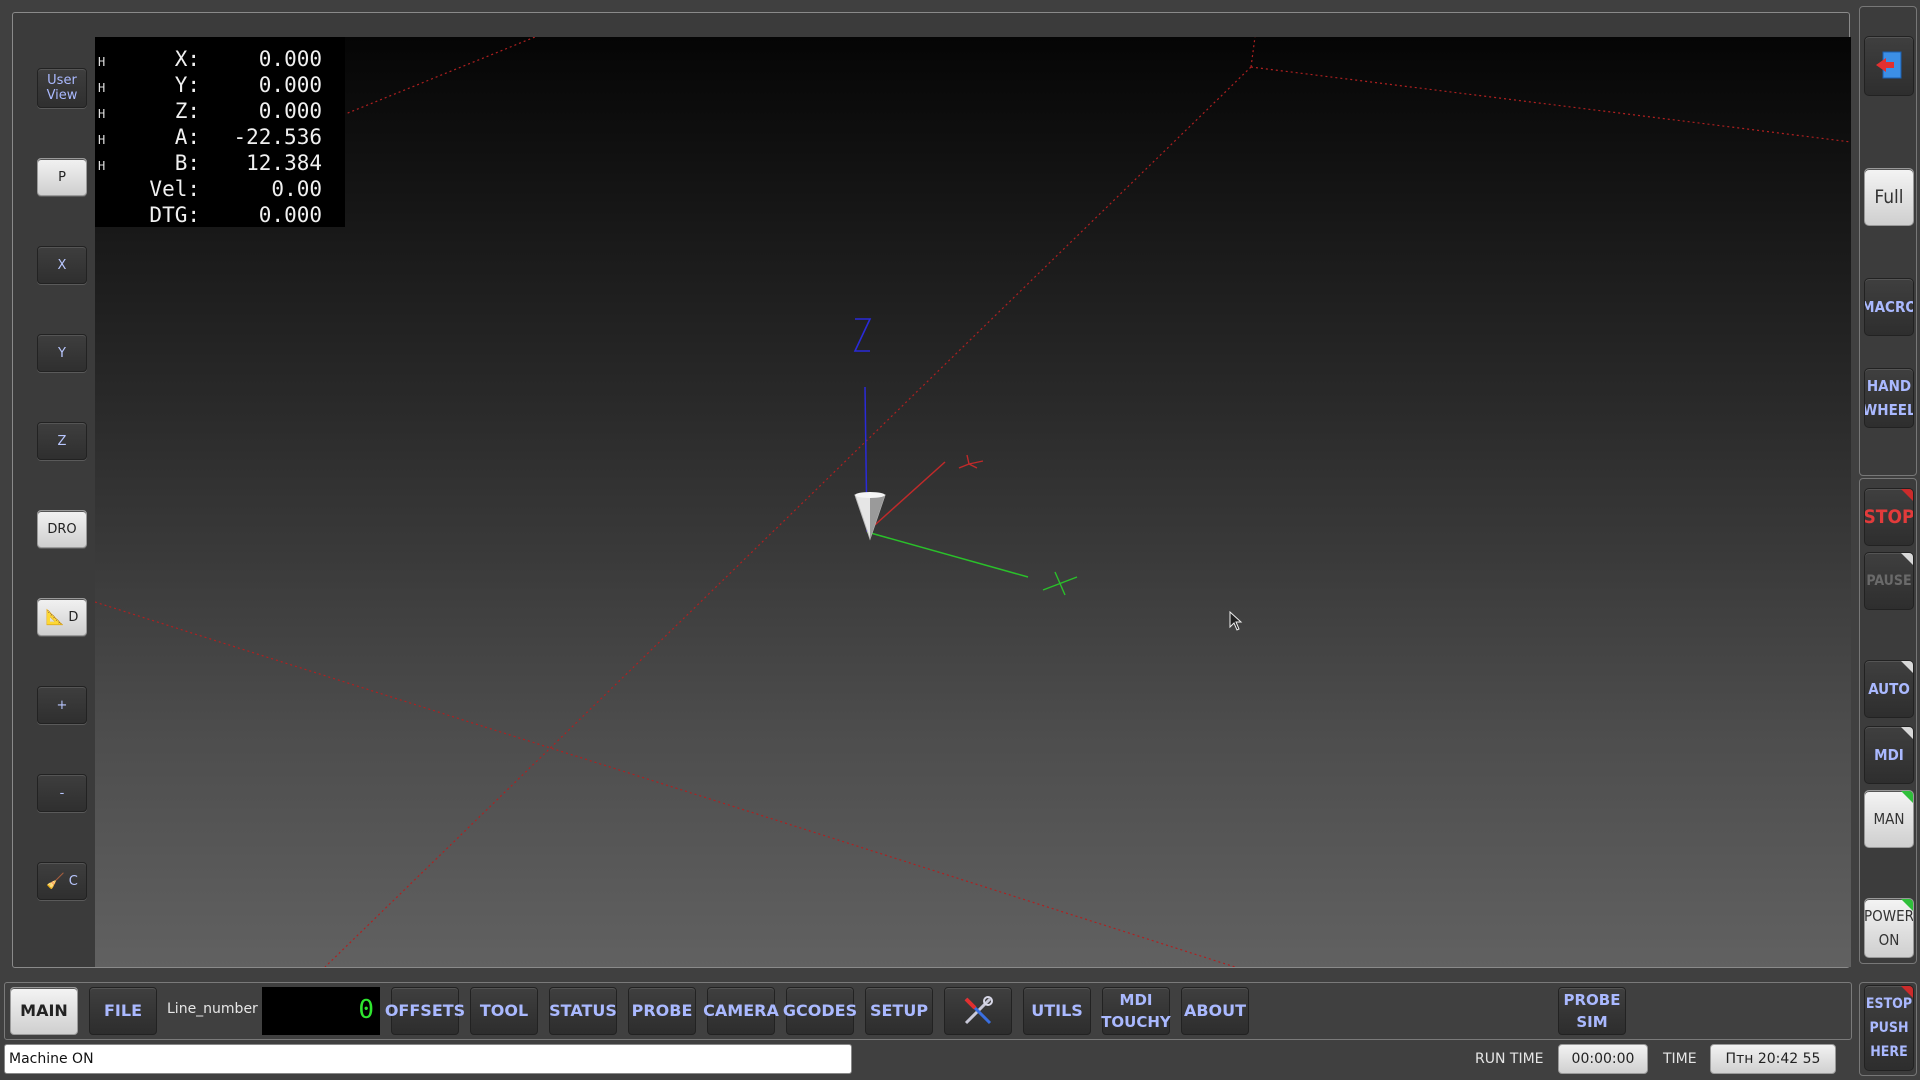 The height and width of the screenshot is (1080, 1920). What do you see at coordinates (1888, 721) in the screenshot?
I see `right-panel-bottom` at bounding box center [1888, 721].